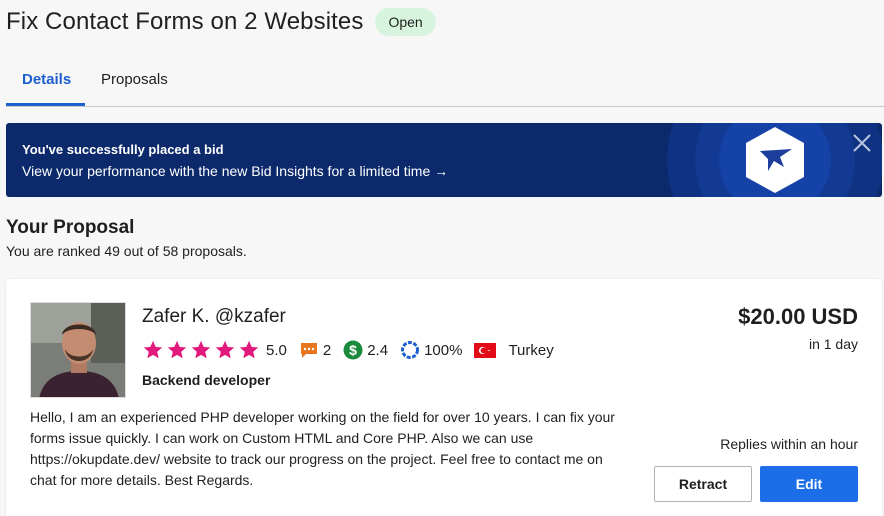  I want to click on avatar-photo, so click(78, 350).